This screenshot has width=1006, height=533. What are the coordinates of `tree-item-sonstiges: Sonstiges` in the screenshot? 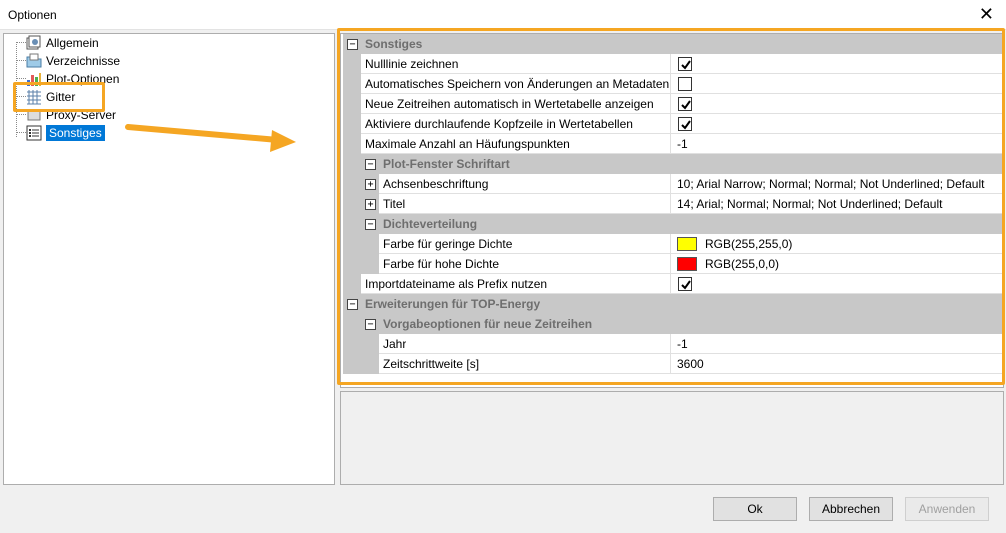 It's located at (65, 133).